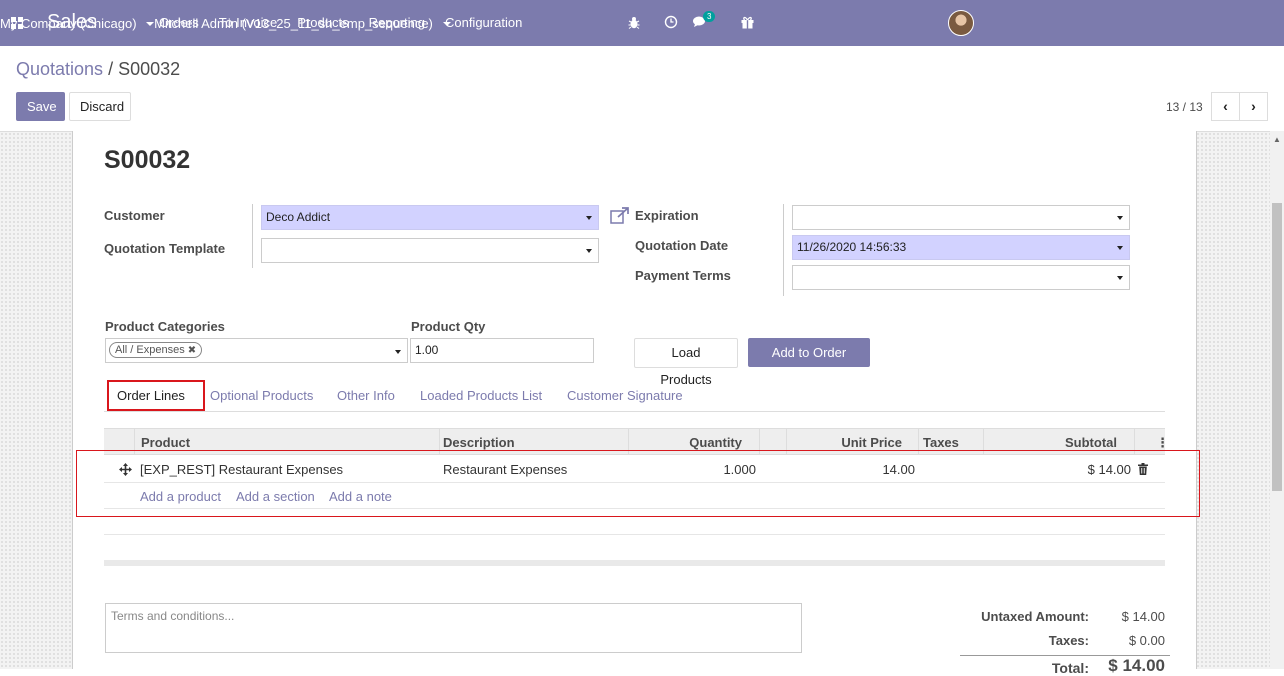 The height and width of the screenshot is (676, 1284). I want to click on add-to-order-line-button: Add to Order Line, so click(809, 362).